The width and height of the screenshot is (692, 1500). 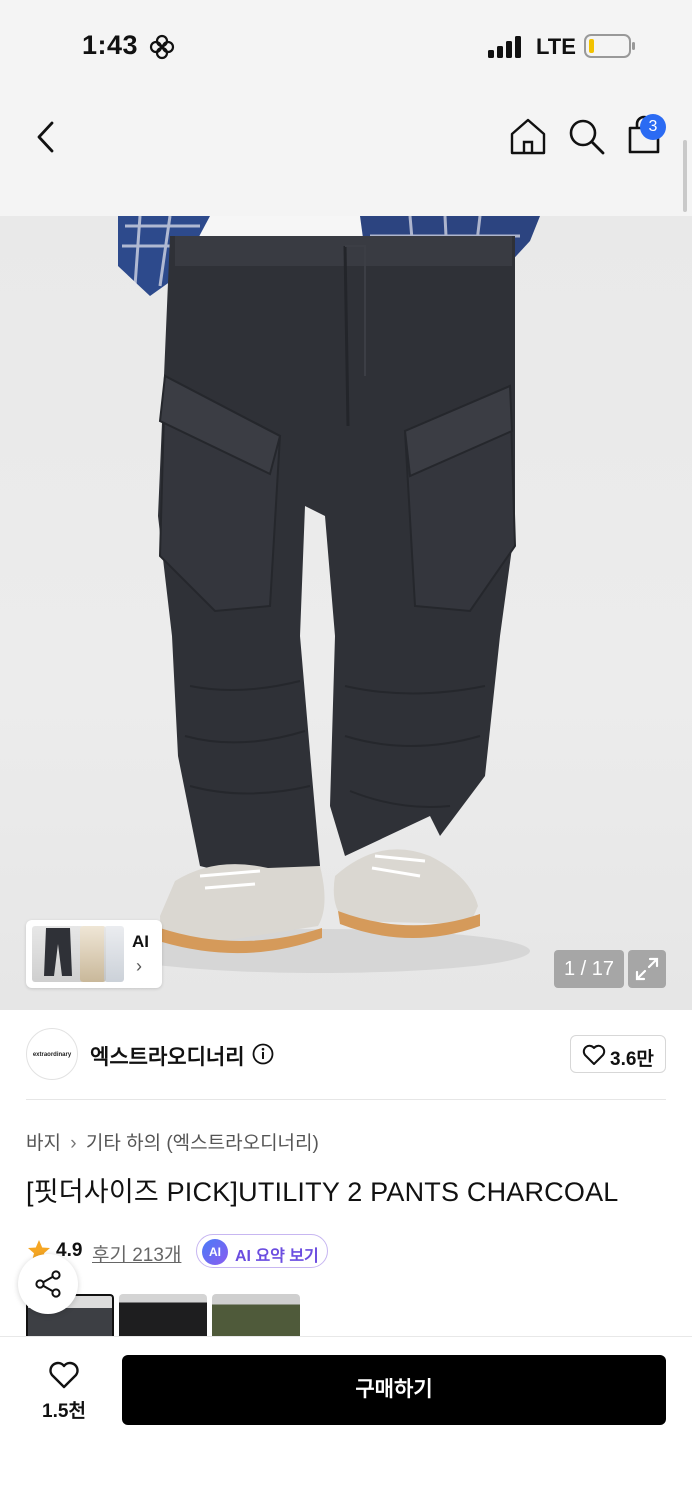 I want to click on product-title: [핏더사이즈 PICK]UTILITY 2 PANTS CHARCOAL, so click(x=322, y=1192).